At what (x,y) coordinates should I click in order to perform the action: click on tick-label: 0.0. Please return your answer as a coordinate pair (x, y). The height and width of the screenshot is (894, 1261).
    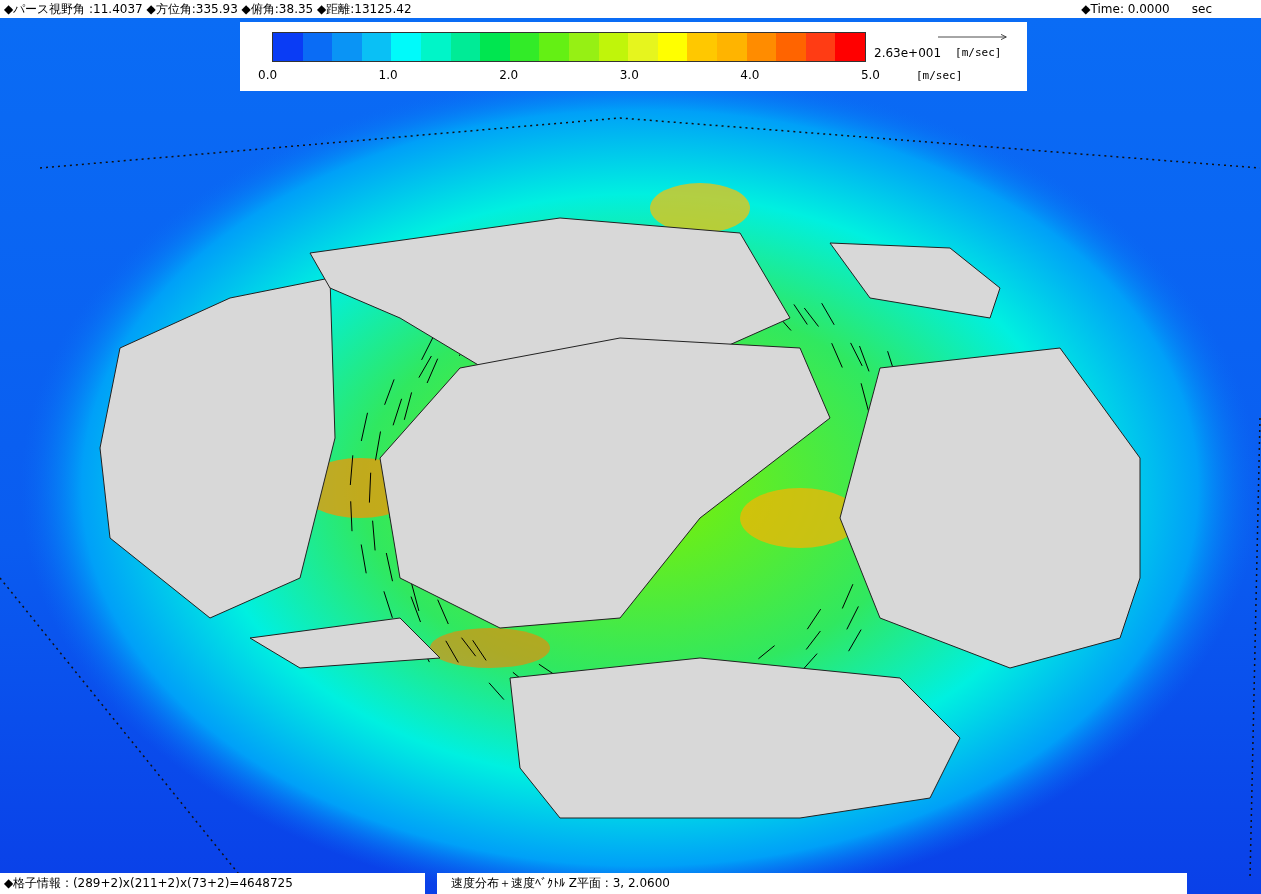
    Looking at the image, I should click on (268, 75).